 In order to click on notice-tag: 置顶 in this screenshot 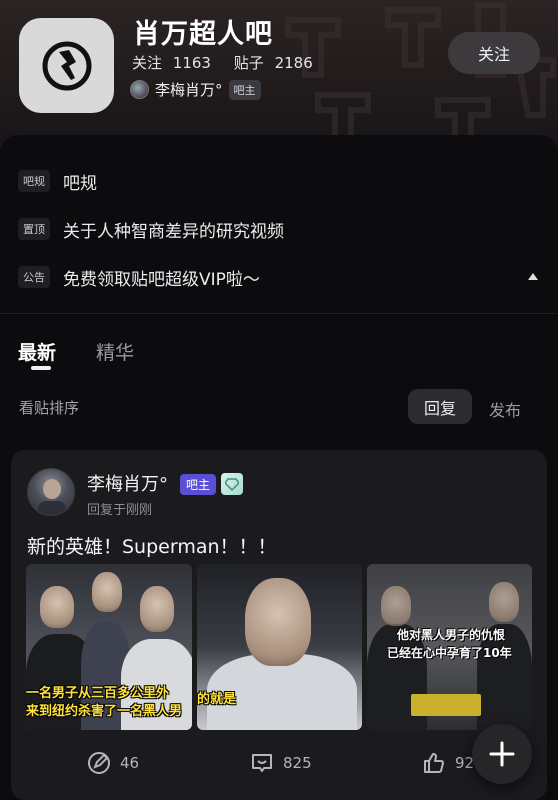, I will do `click(34, 229)`.